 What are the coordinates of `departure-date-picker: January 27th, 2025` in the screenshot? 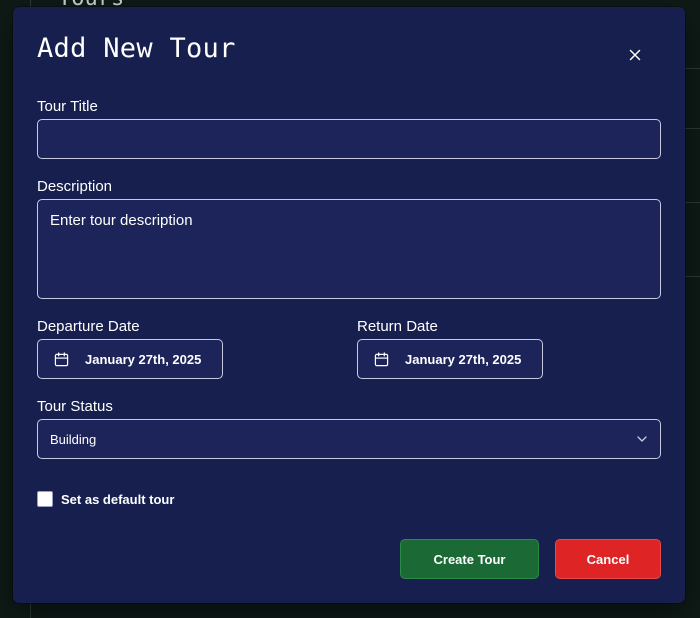 It's located at (130, 359).